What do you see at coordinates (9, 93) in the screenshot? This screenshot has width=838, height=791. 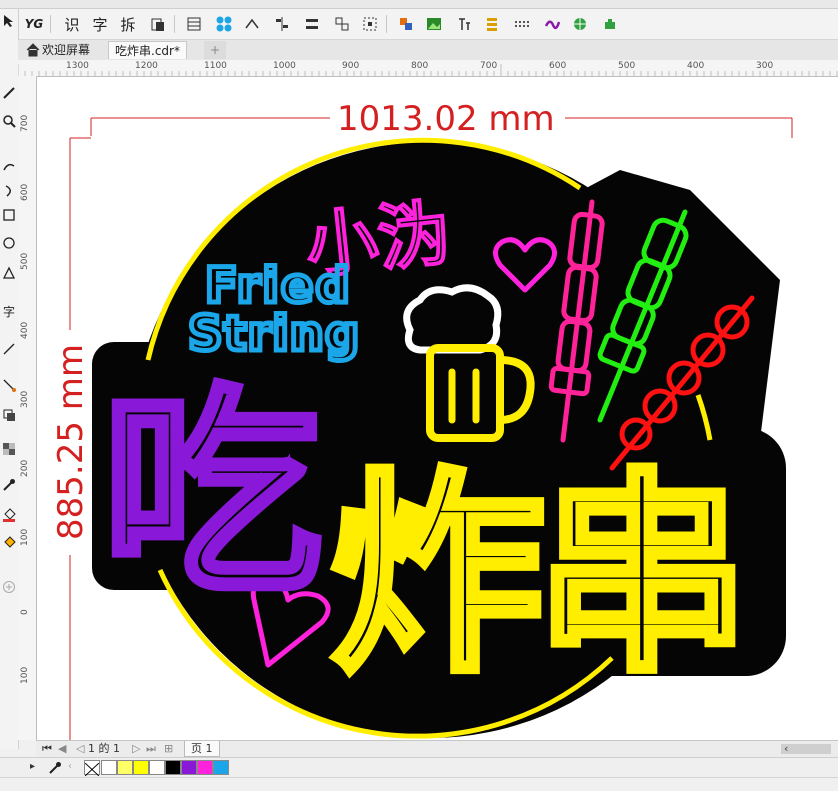 I see `shape-tool-icon` at bounding box center [9, 93].